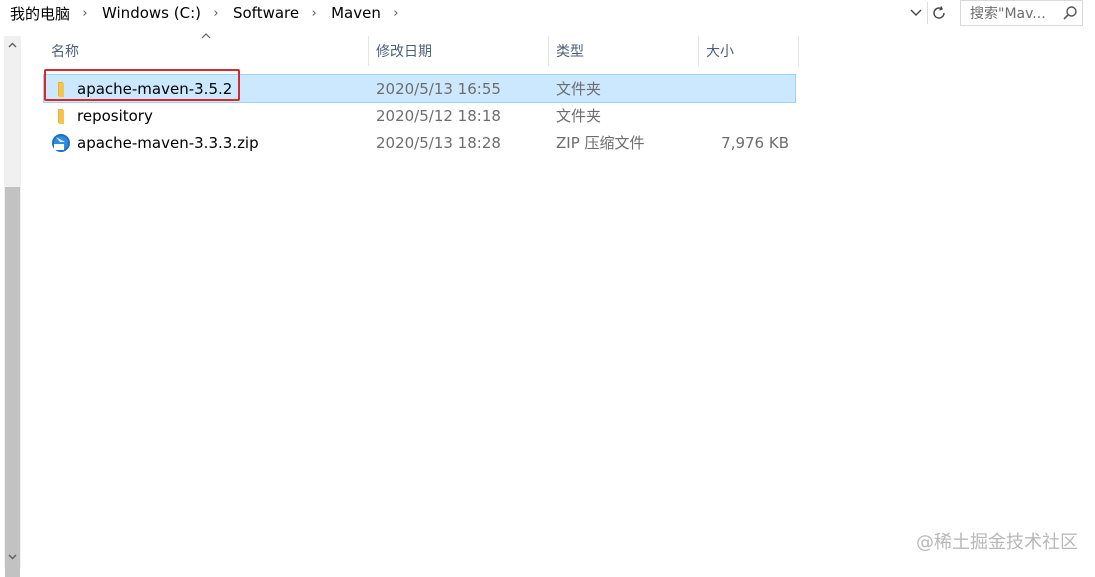 This screenshot has width=1095, height=577. Describe the element at coordinates (12, 382) in the screenshot. I see `scrollbar-thumb` at that location.